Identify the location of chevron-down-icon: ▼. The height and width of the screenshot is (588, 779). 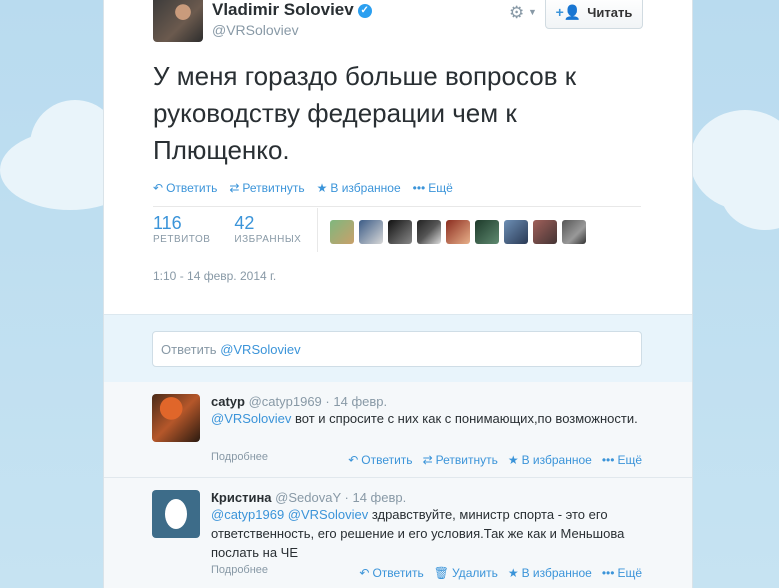
(532, 12).